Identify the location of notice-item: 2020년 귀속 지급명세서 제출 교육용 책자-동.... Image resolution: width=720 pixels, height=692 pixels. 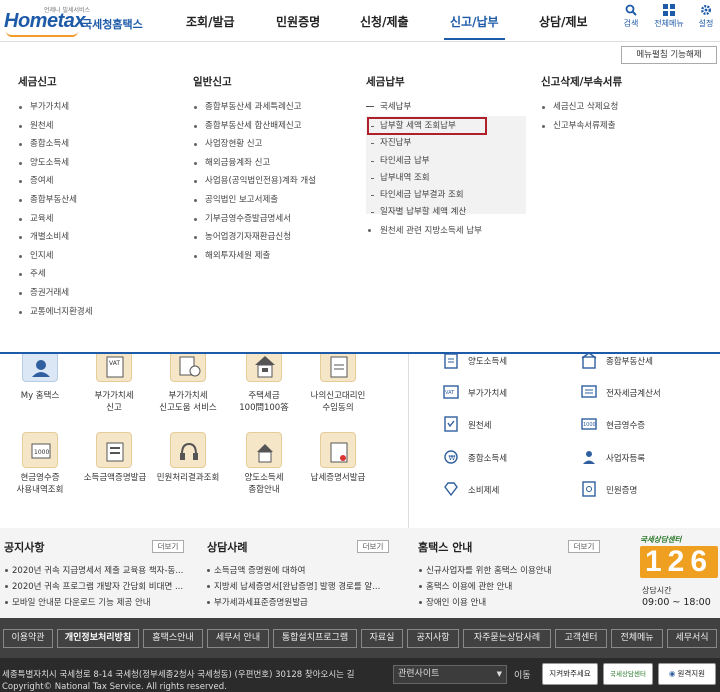
(93, 570).